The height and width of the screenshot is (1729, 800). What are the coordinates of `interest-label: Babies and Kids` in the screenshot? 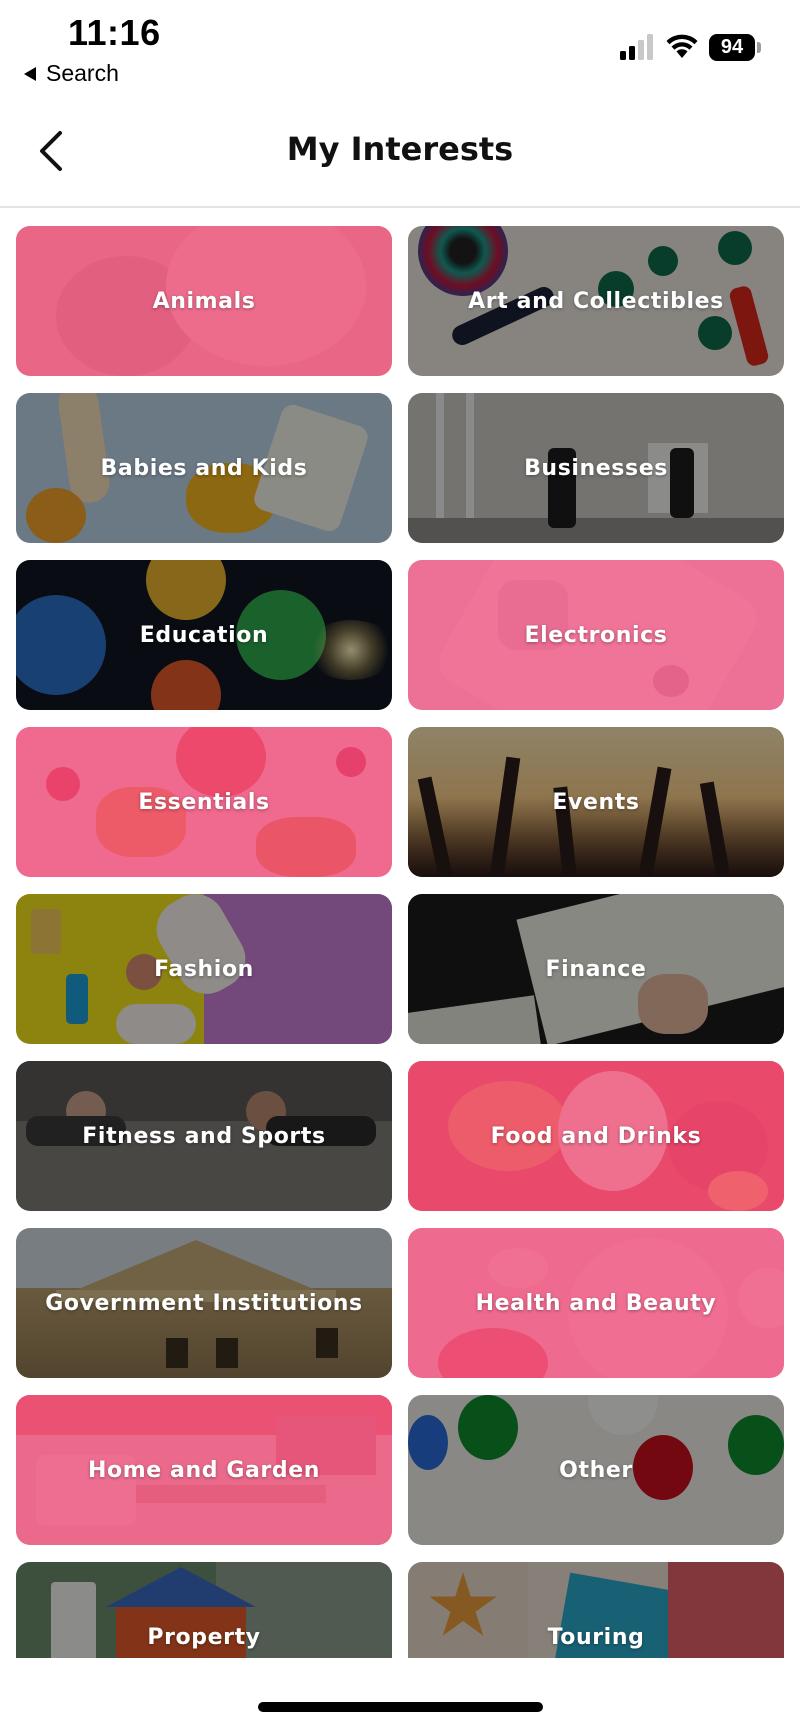 It's located at (204, 468).